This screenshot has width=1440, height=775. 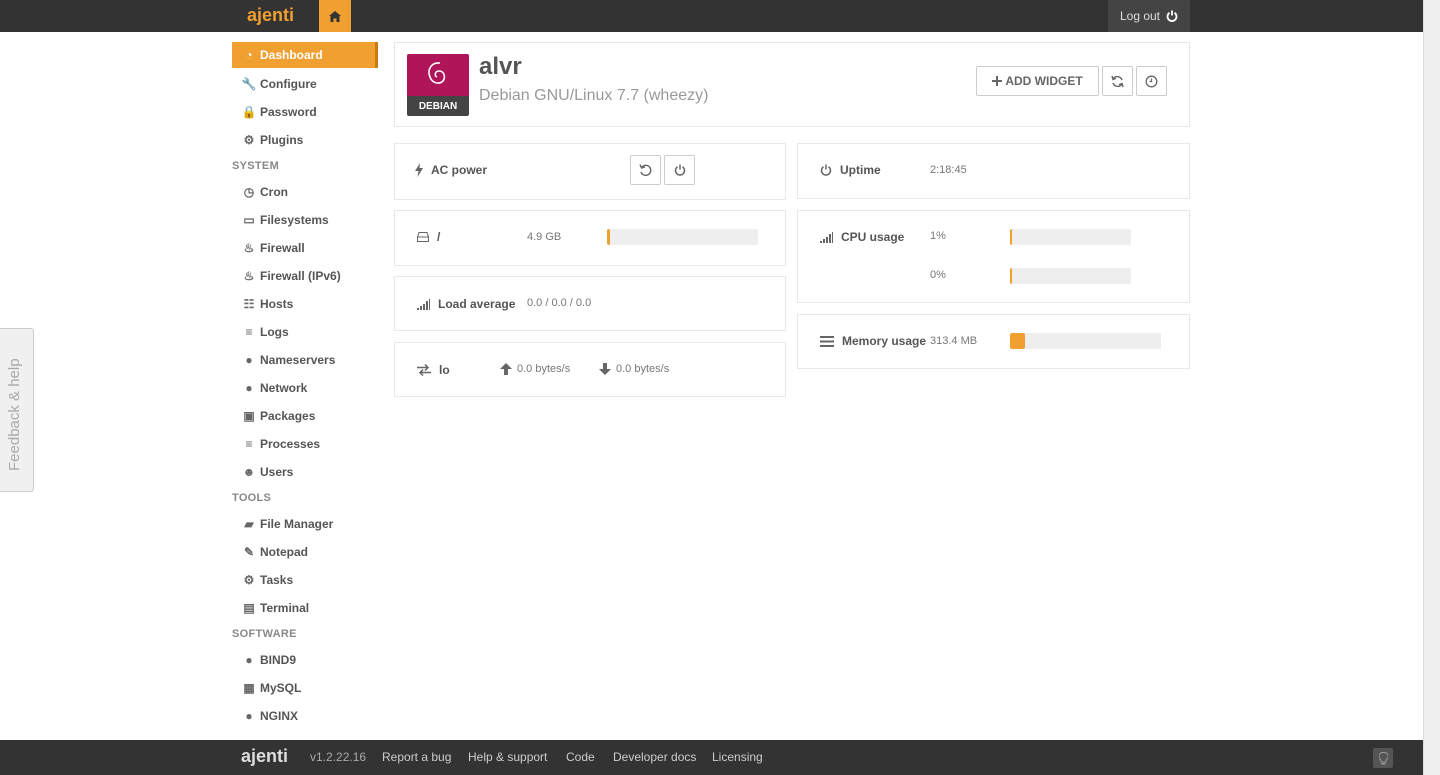 I want to click on sidebar-item-label: Notepad, so click(x=284, y=552).